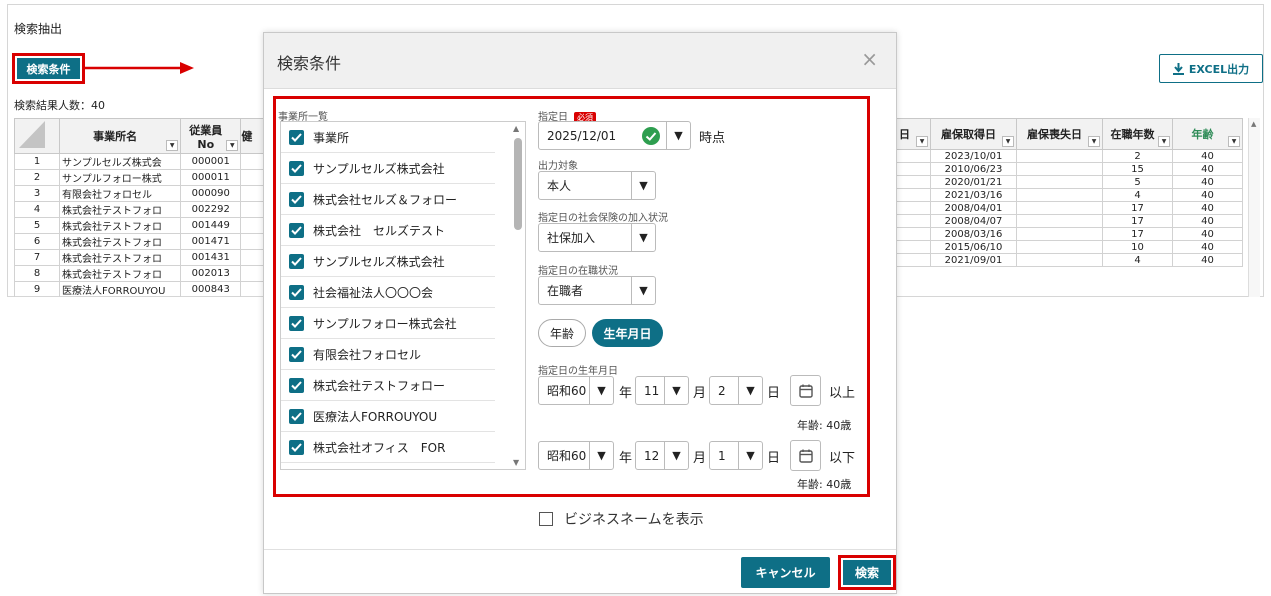 The width and height of the screenshot is (1271, 596). Describe the element at coordinates (614, 135) in the screenshot. I see `designated-date-input: 2025/12/01 ▼` at that location.